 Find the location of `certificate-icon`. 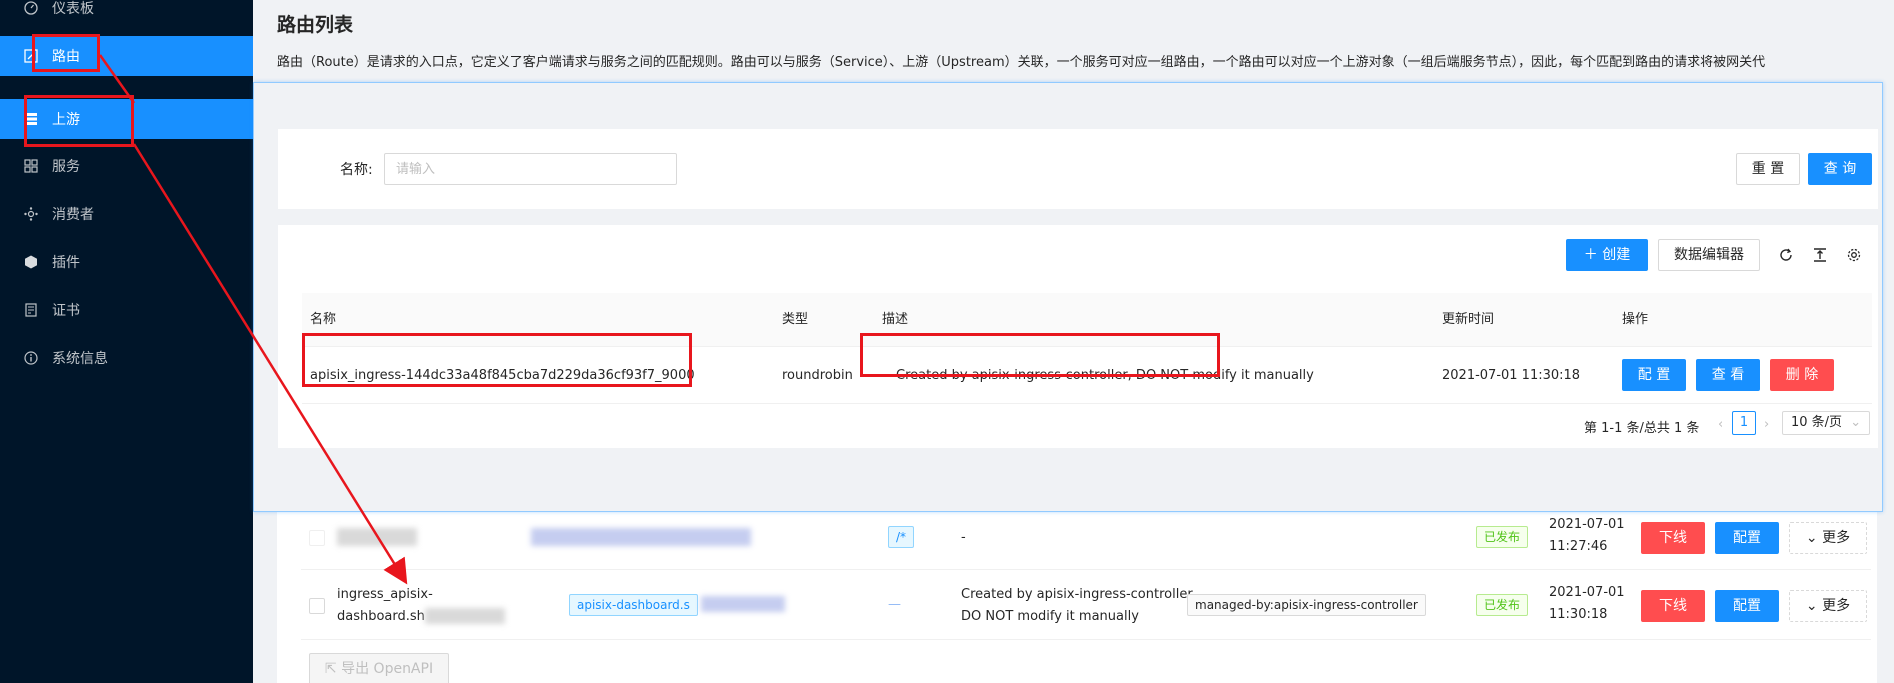

certificate-icon is located at coordinates (31, 310).